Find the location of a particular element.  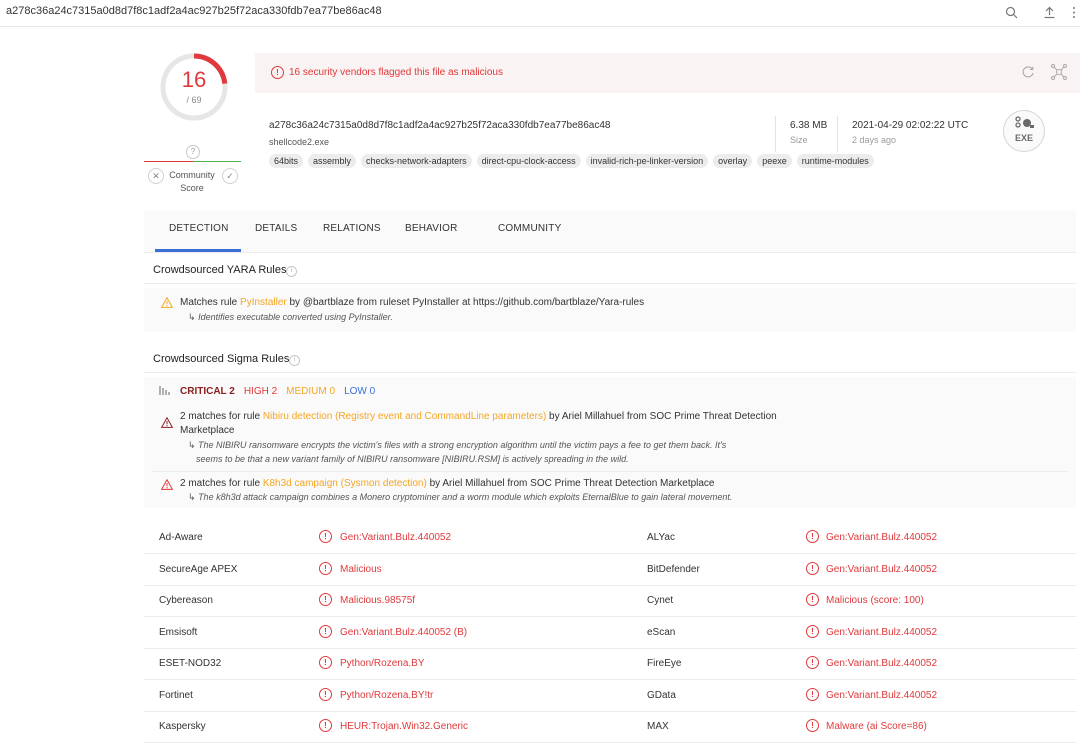

exe-file-type-icon: EXE is located at coordinates (1024, 131).